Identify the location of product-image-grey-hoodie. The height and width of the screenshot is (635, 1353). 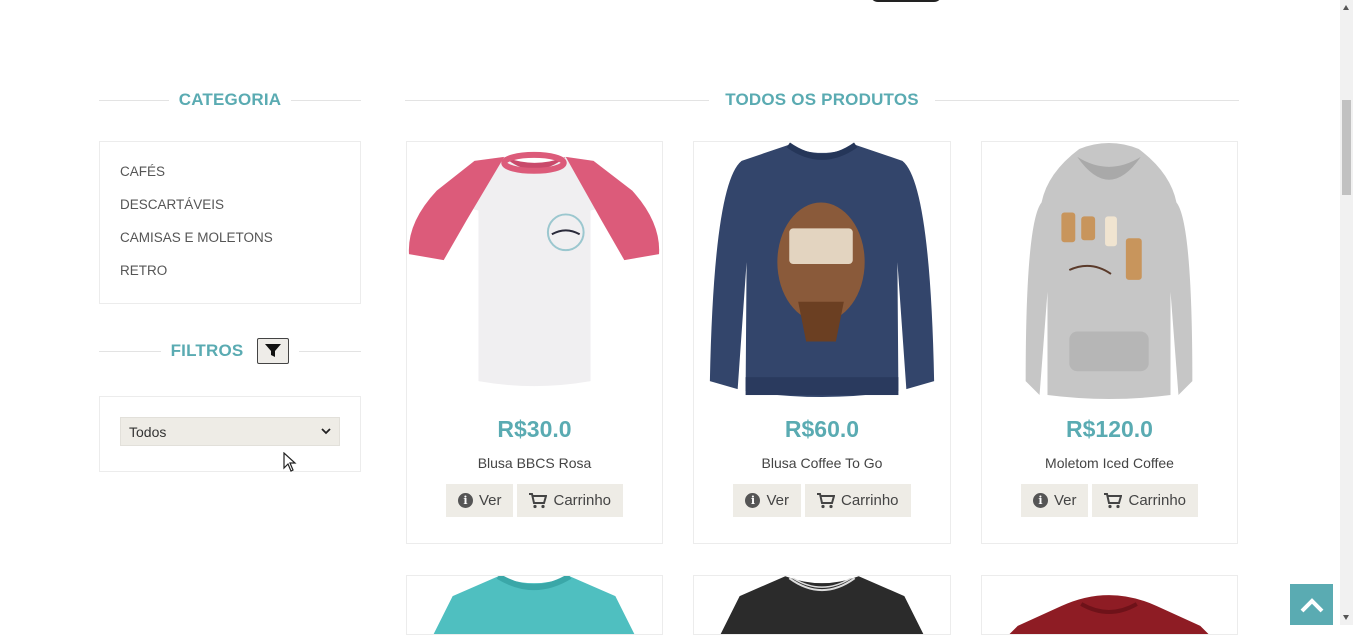
(1109, 271).